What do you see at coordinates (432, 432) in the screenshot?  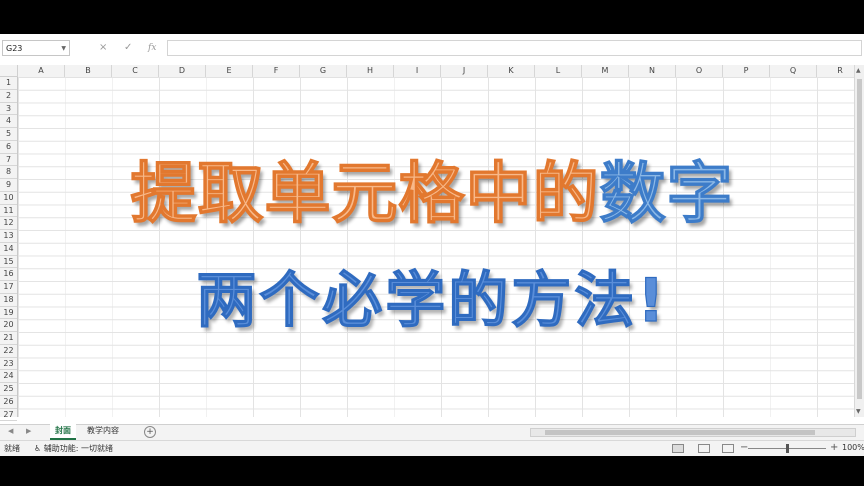 I see `sheet-tab-bar: ◀ ▶ 封面 教学内容 +` at bounding box center [432, 432].